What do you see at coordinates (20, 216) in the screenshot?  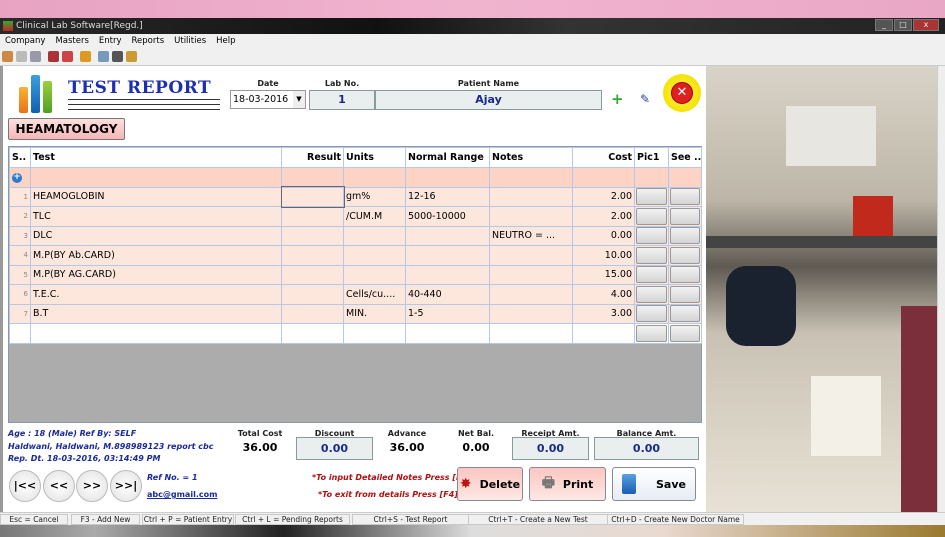 I see `cell-serial: 2` at bounding box center [20, 216].